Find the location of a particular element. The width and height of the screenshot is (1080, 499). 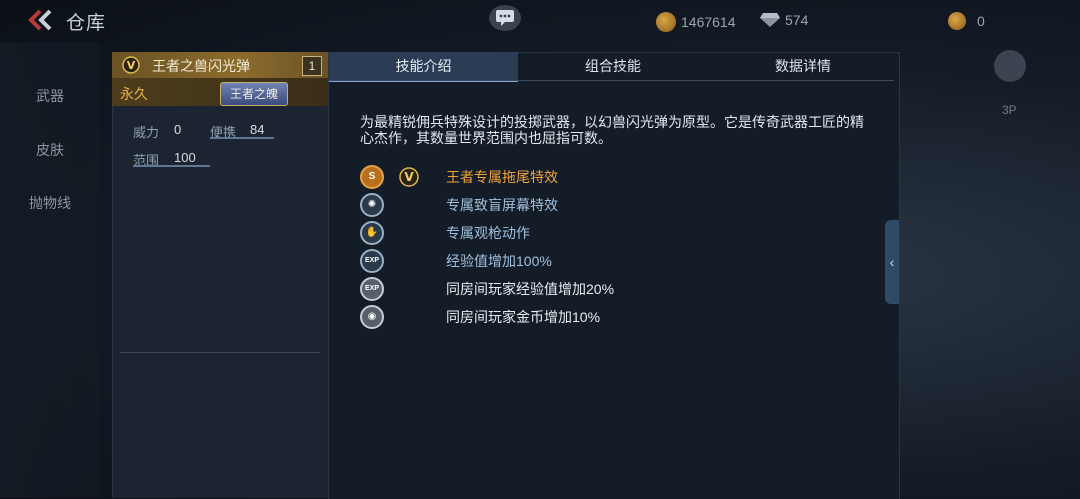

chevron-left-icon: ‹ is located at coordinates (892, 262).